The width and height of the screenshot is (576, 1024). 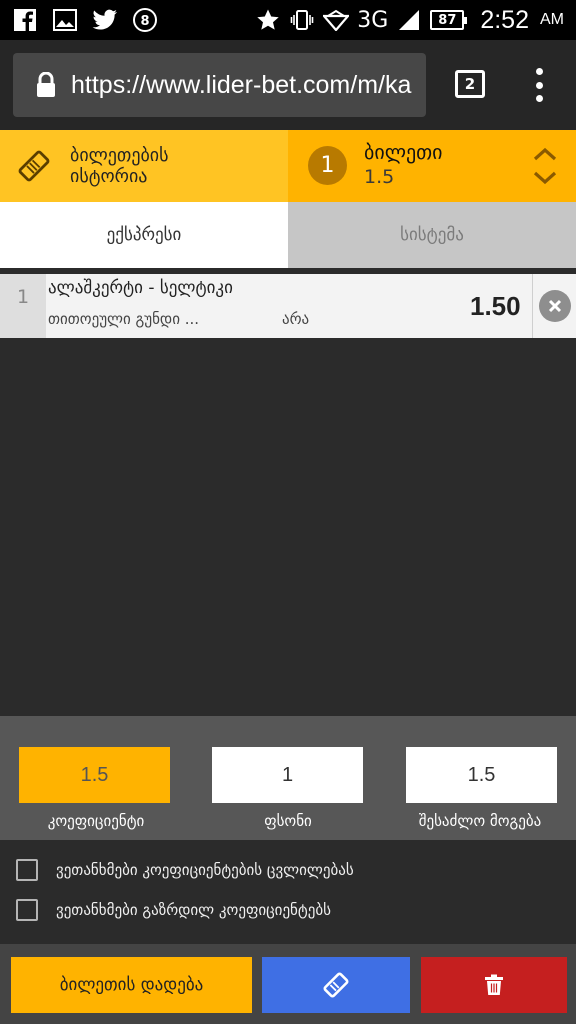 I want to click on ticket-total-odds: 1.5, so click(x=379, y=177).